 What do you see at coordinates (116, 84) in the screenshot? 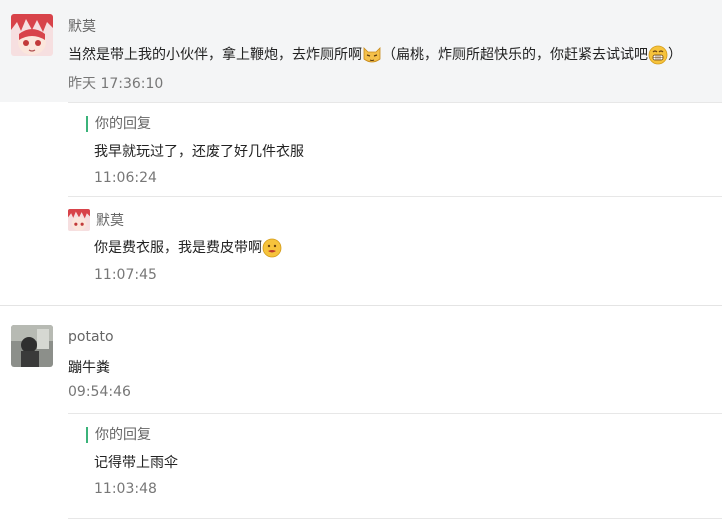
I see `comment-time: 昨天 17:36:10` at bounding box center [116, 84].